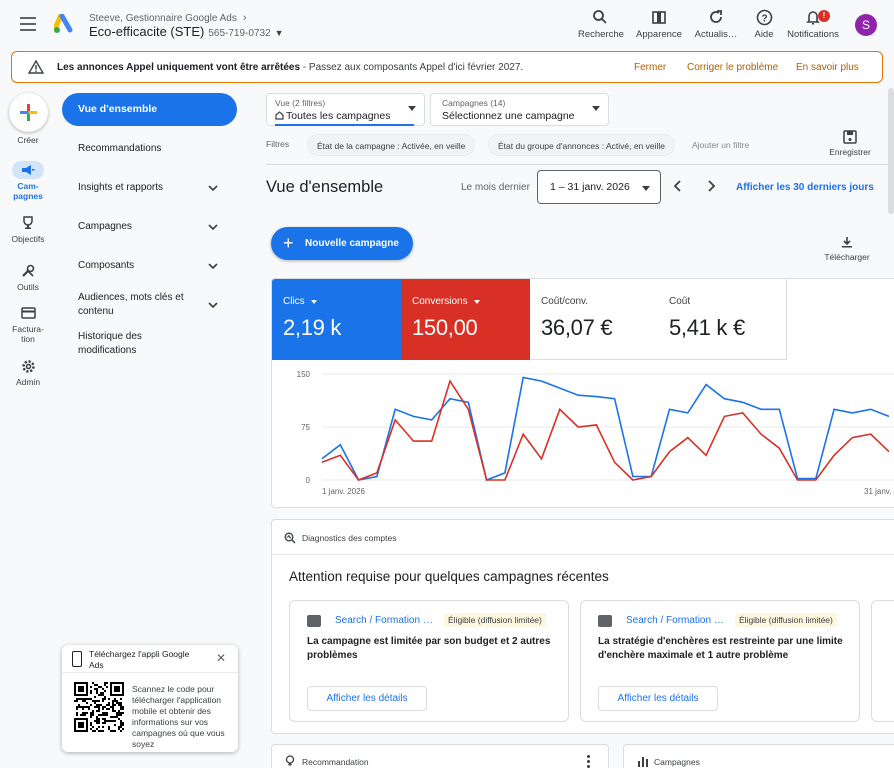 This screenshot has width=894, height=768. I want to click on qr-code-image, so click(99, 707).